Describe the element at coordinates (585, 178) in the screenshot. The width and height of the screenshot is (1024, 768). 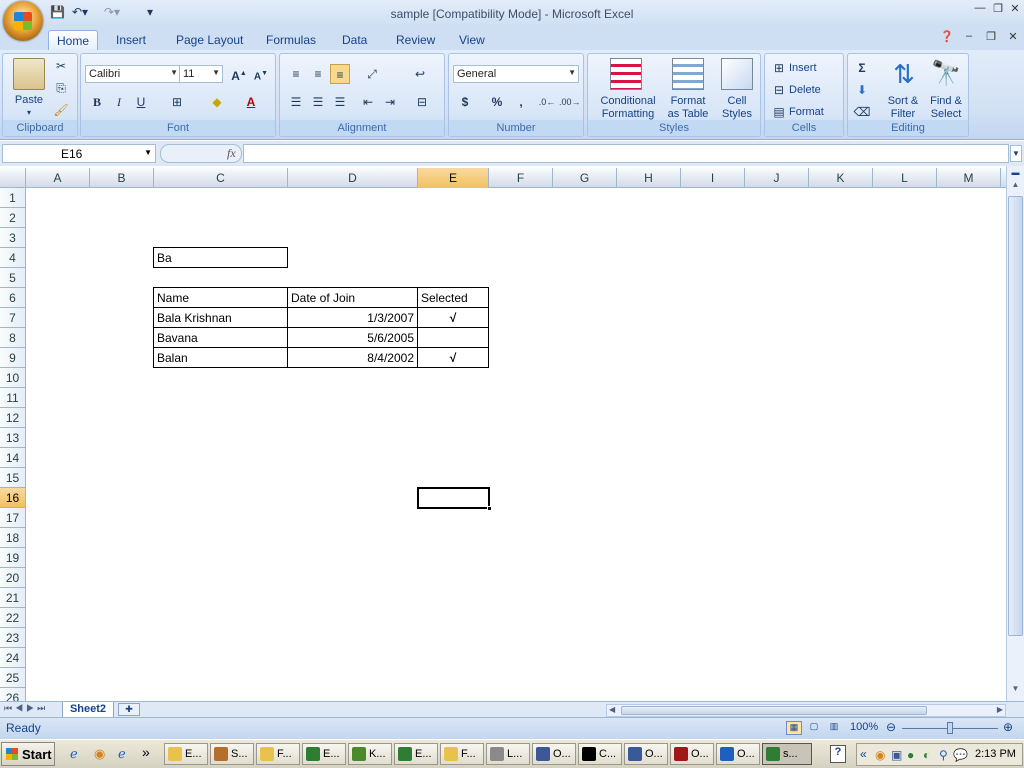
I see `column-header-g: G` at that location.